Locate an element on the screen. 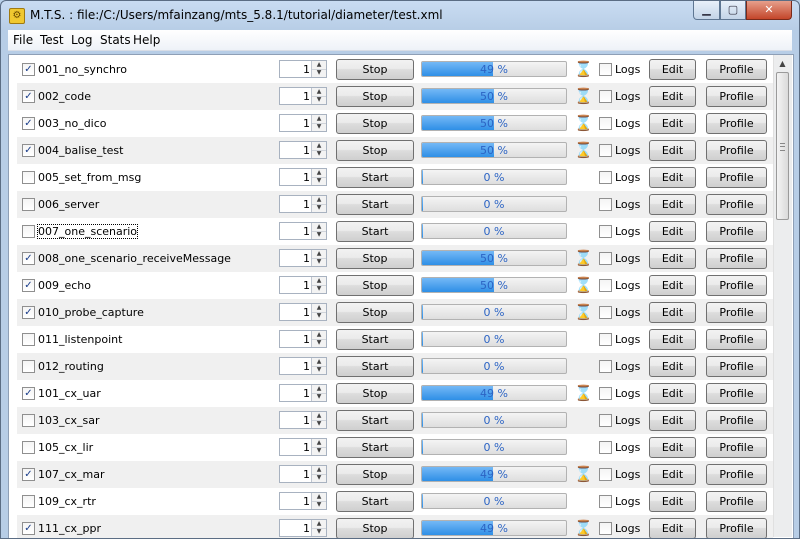 This screenshot has width=800, height=539. menu-stats: Stats is located at coordinates (115, 40).